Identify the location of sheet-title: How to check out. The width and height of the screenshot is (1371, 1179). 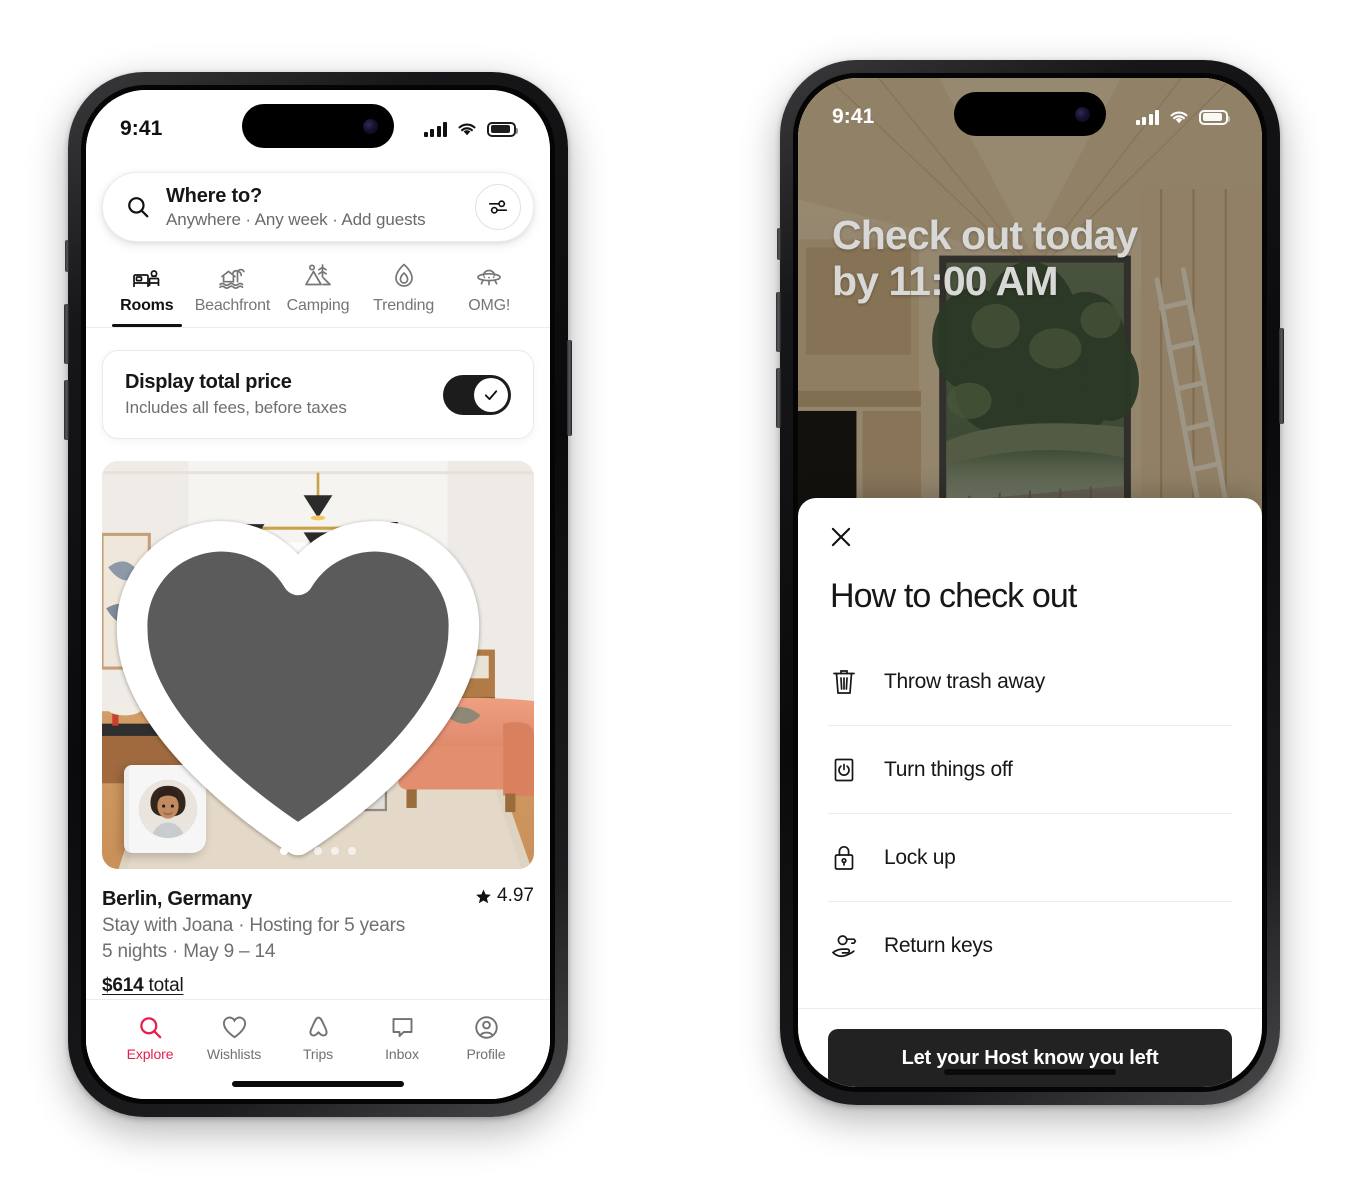
(953, 596).